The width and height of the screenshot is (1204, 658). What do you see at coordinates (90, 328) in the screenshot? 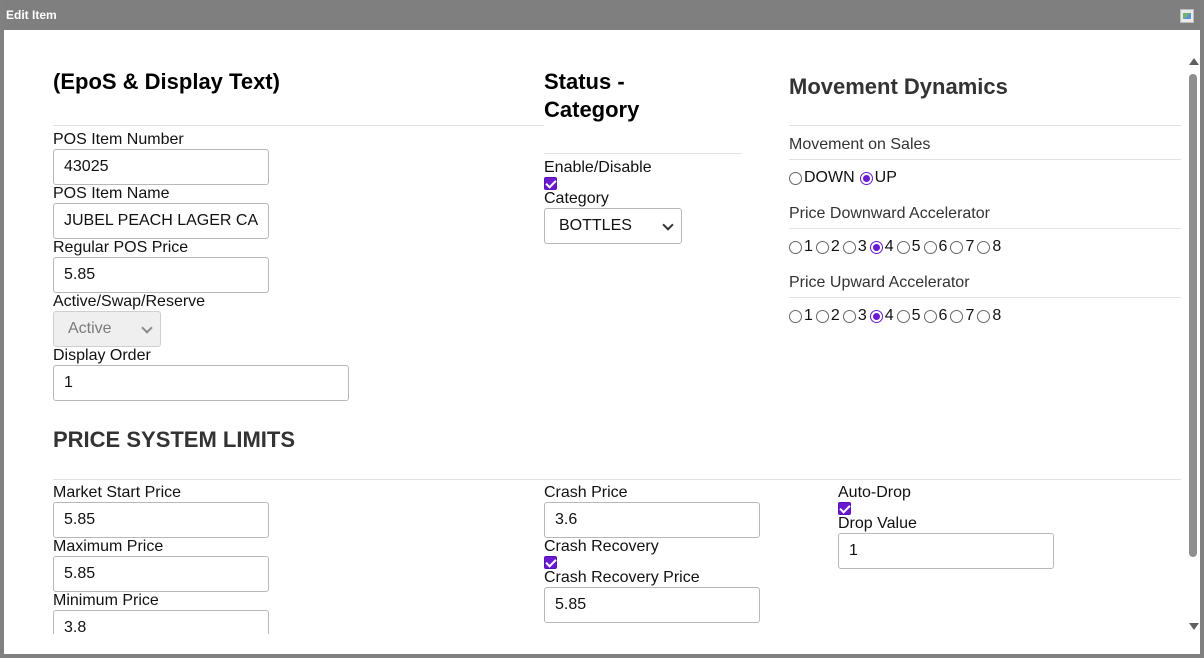
I see `active-swap-reserve-value: Active` at bounding box center [90, 328].